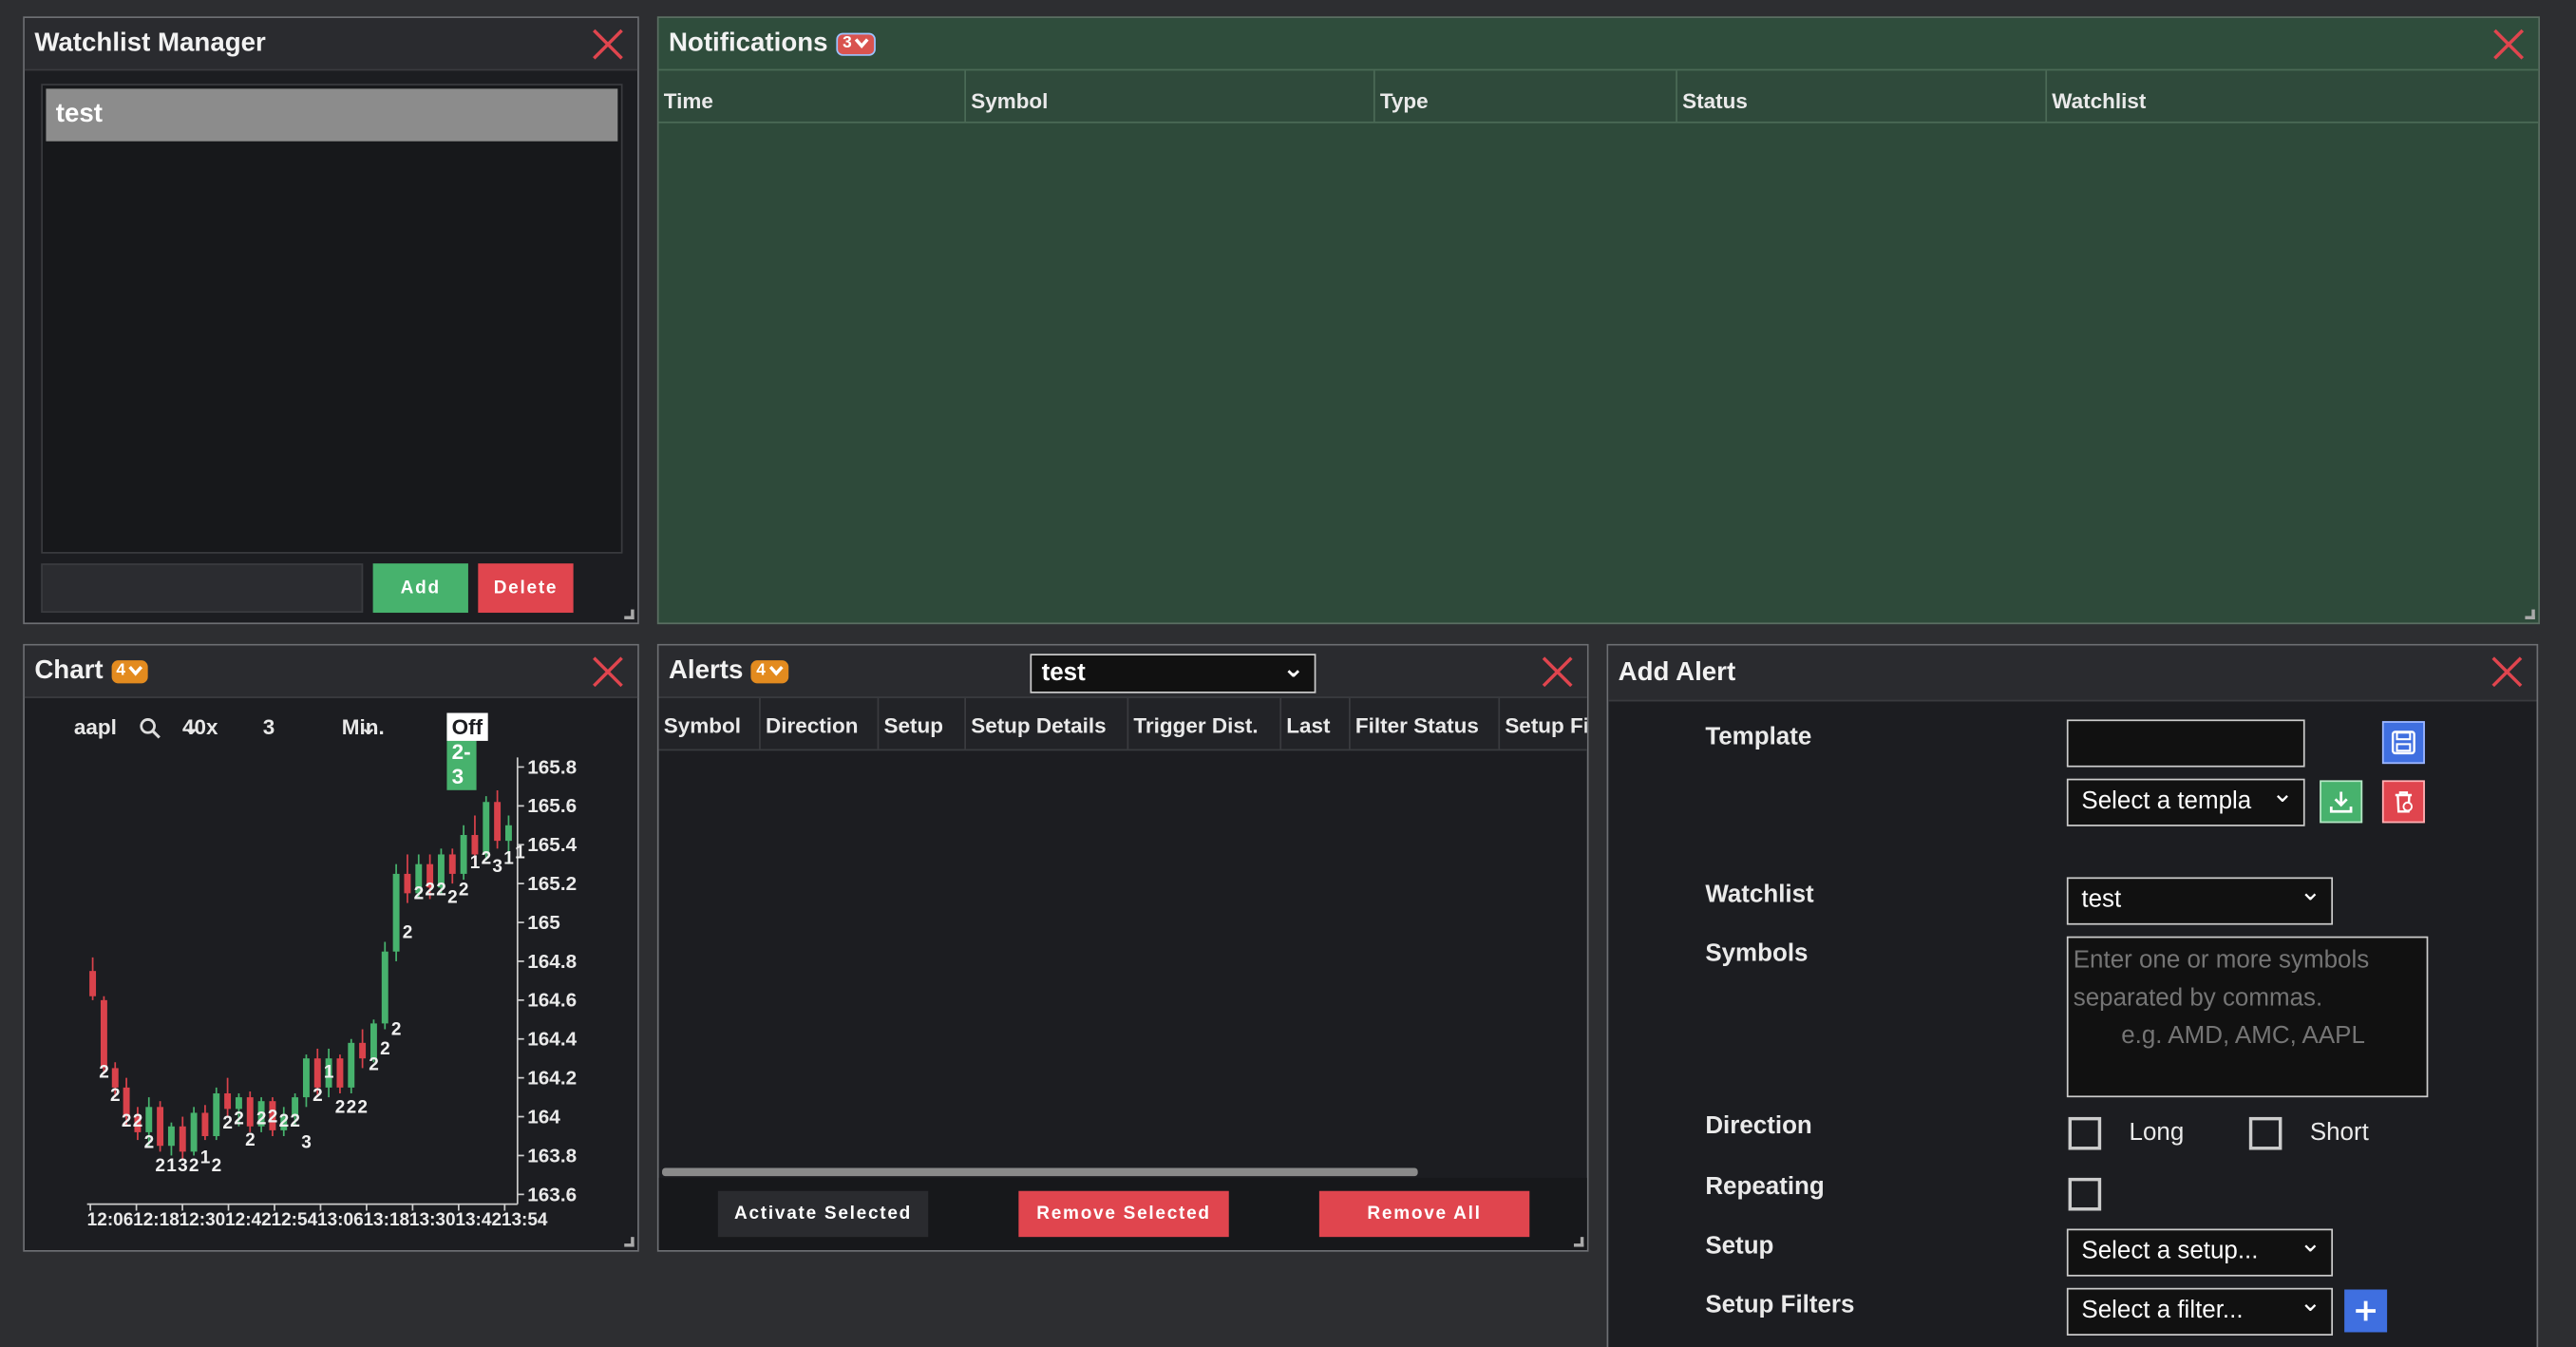  I want to click on template-name-input, so click(2185, 743).